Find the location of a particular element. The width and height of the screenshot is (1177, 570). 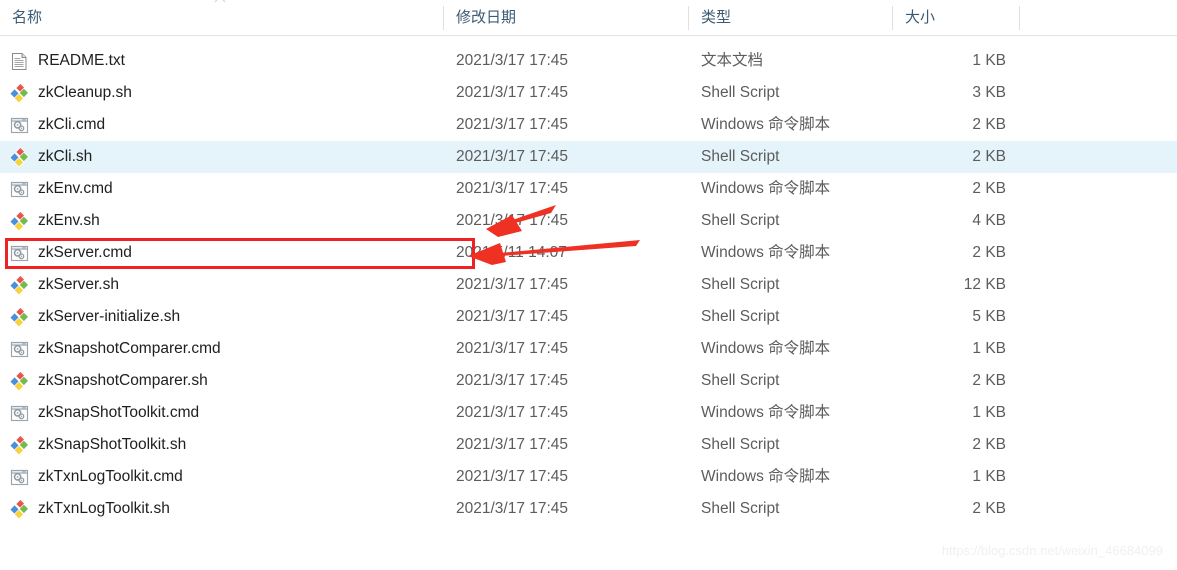

column-header-name: 名称 is located at coordinates (222, 17).